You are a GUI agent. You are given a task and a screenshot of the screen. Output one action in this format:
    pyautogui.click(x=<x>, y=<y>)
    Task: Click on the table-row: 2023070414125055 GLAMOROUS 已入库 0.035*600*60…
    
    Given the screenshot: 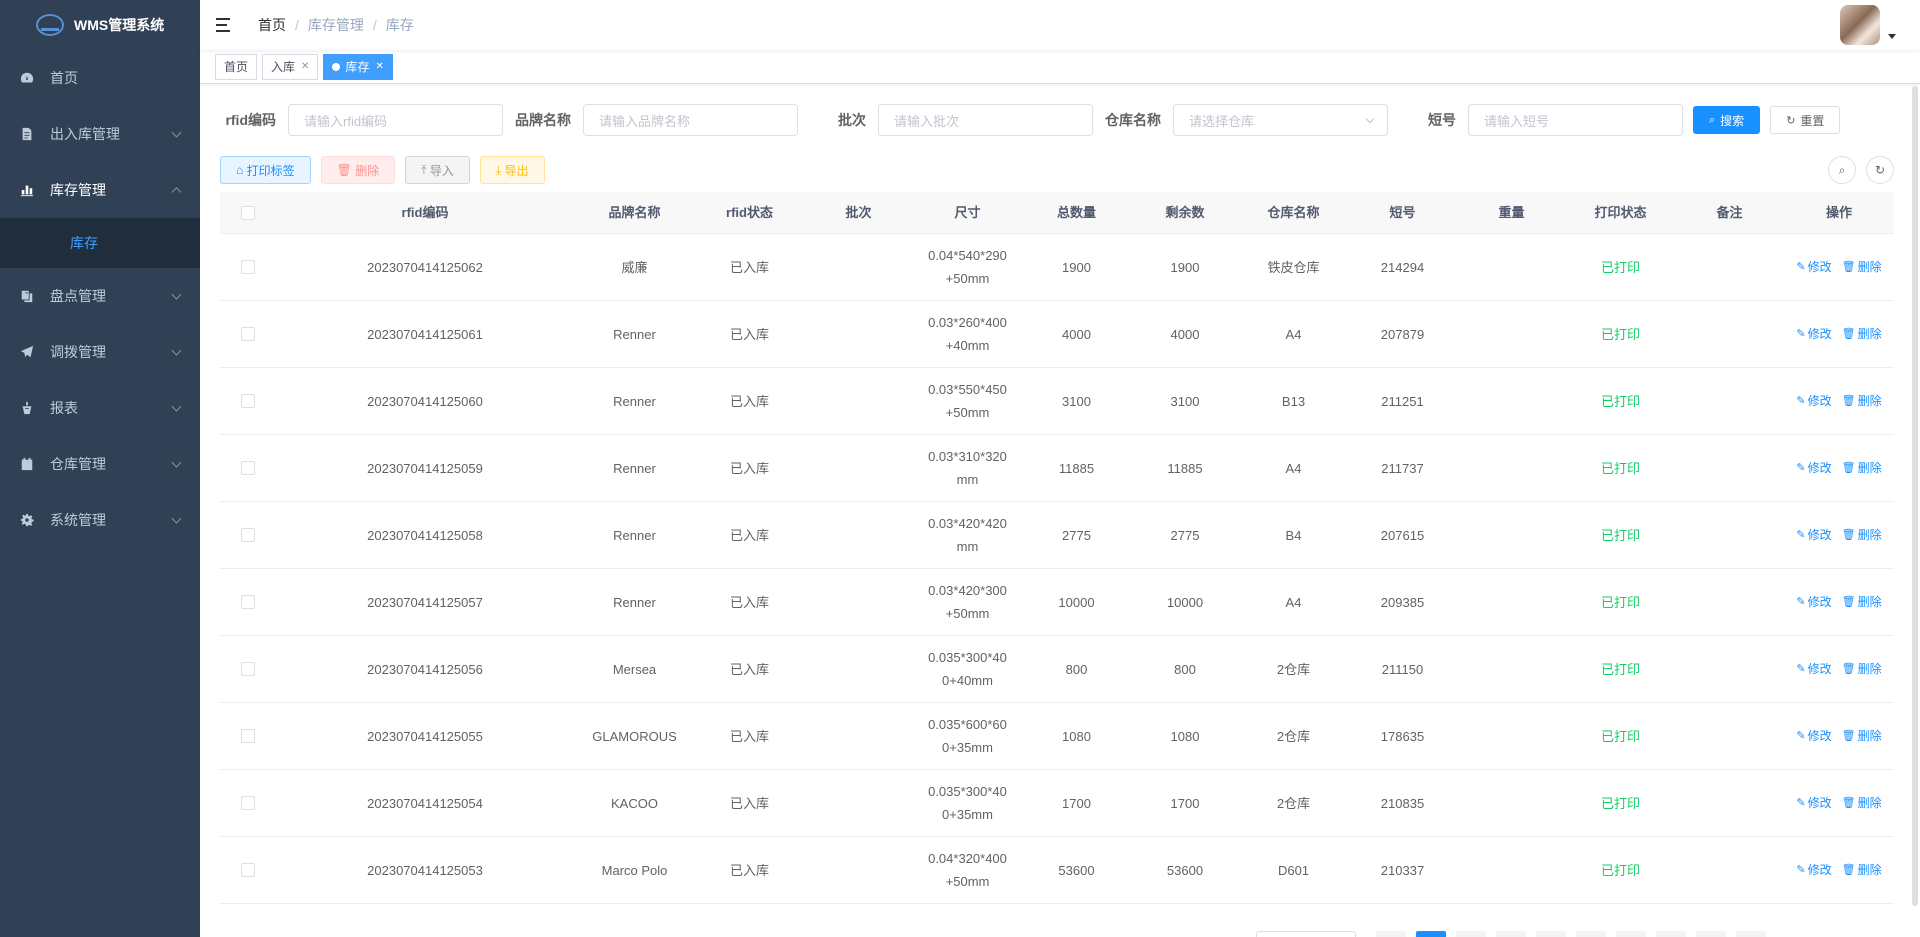 What is the action you would take?
    pyautogui.click(x=1057, y=736)
    